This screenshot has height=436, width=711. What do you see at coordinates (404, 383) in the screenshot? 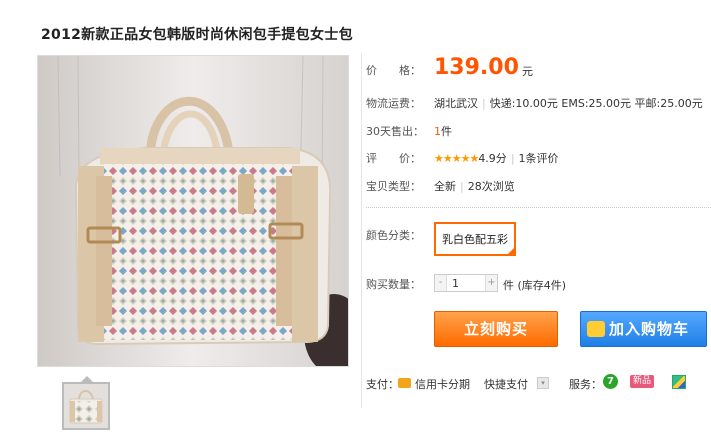
I see `credit-card-icon` at bounding box center [404, 383].